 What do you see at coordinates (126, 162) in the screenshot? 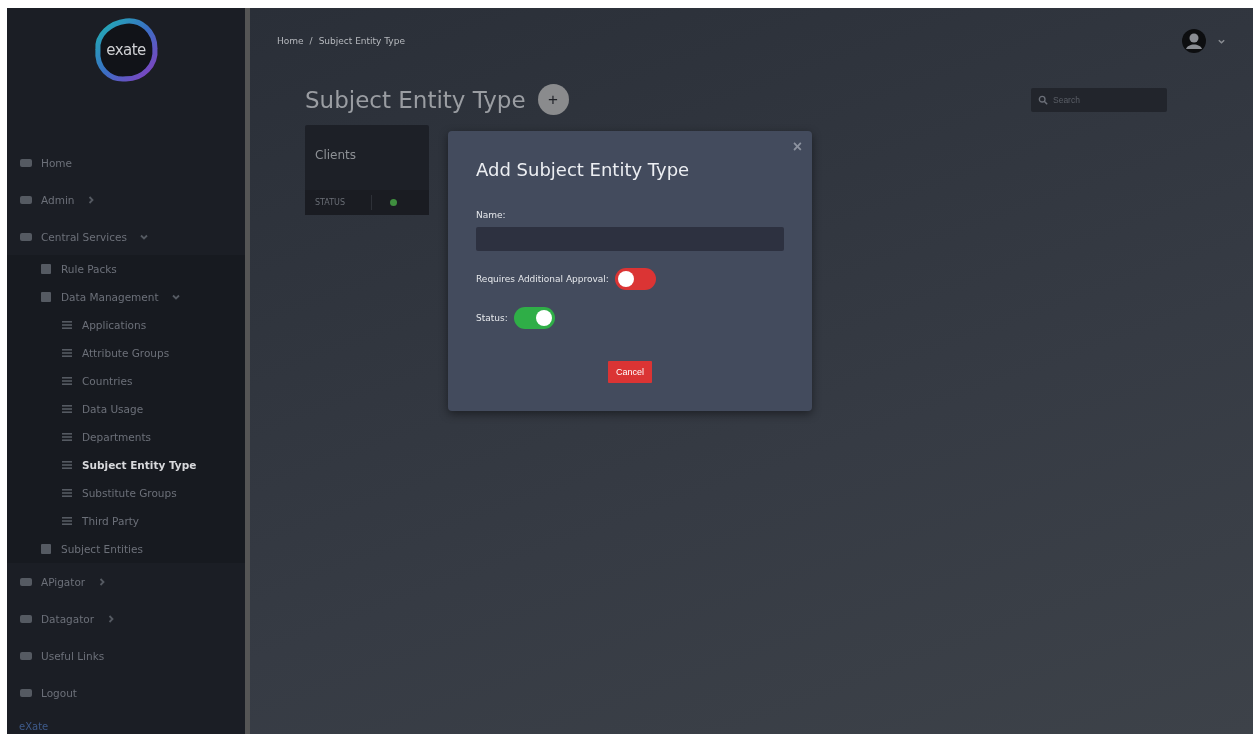
I see `nav-item: Home` at bounding box center [126, 162].